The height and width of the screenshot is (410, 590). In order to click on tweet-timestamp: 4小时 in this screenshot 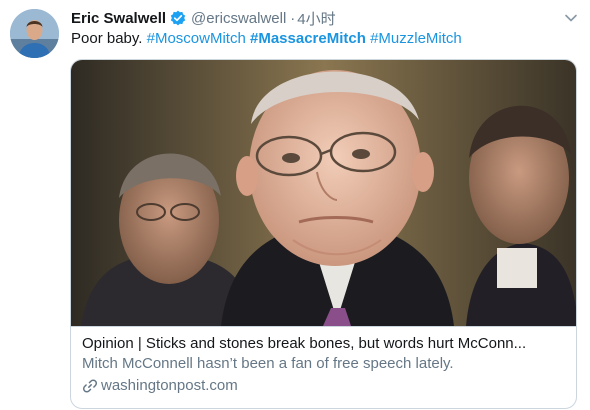, I will do `click(316, 18)`.